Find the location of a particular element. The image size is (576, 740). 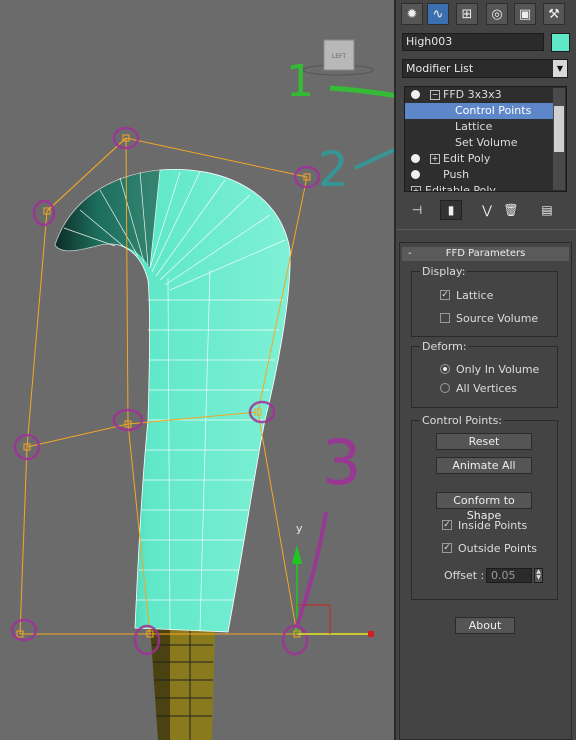

deform-group-label: Deform: is located at coordinates (444, 346).